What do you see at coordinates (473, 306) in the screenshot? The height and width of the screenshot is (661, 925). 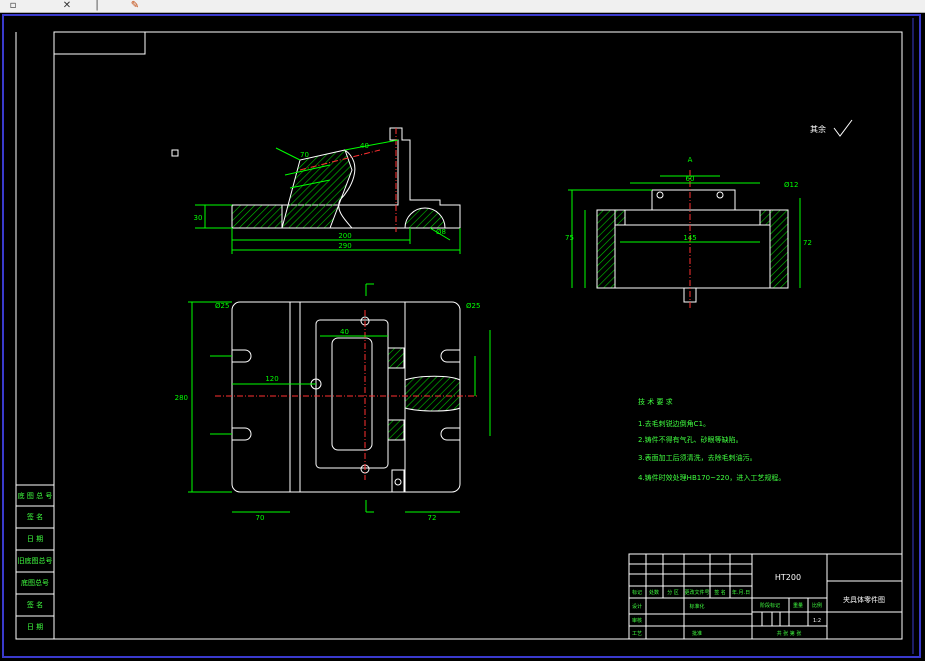 I see `dim-top-corner: Ø25` at bounding box center [473, 306].